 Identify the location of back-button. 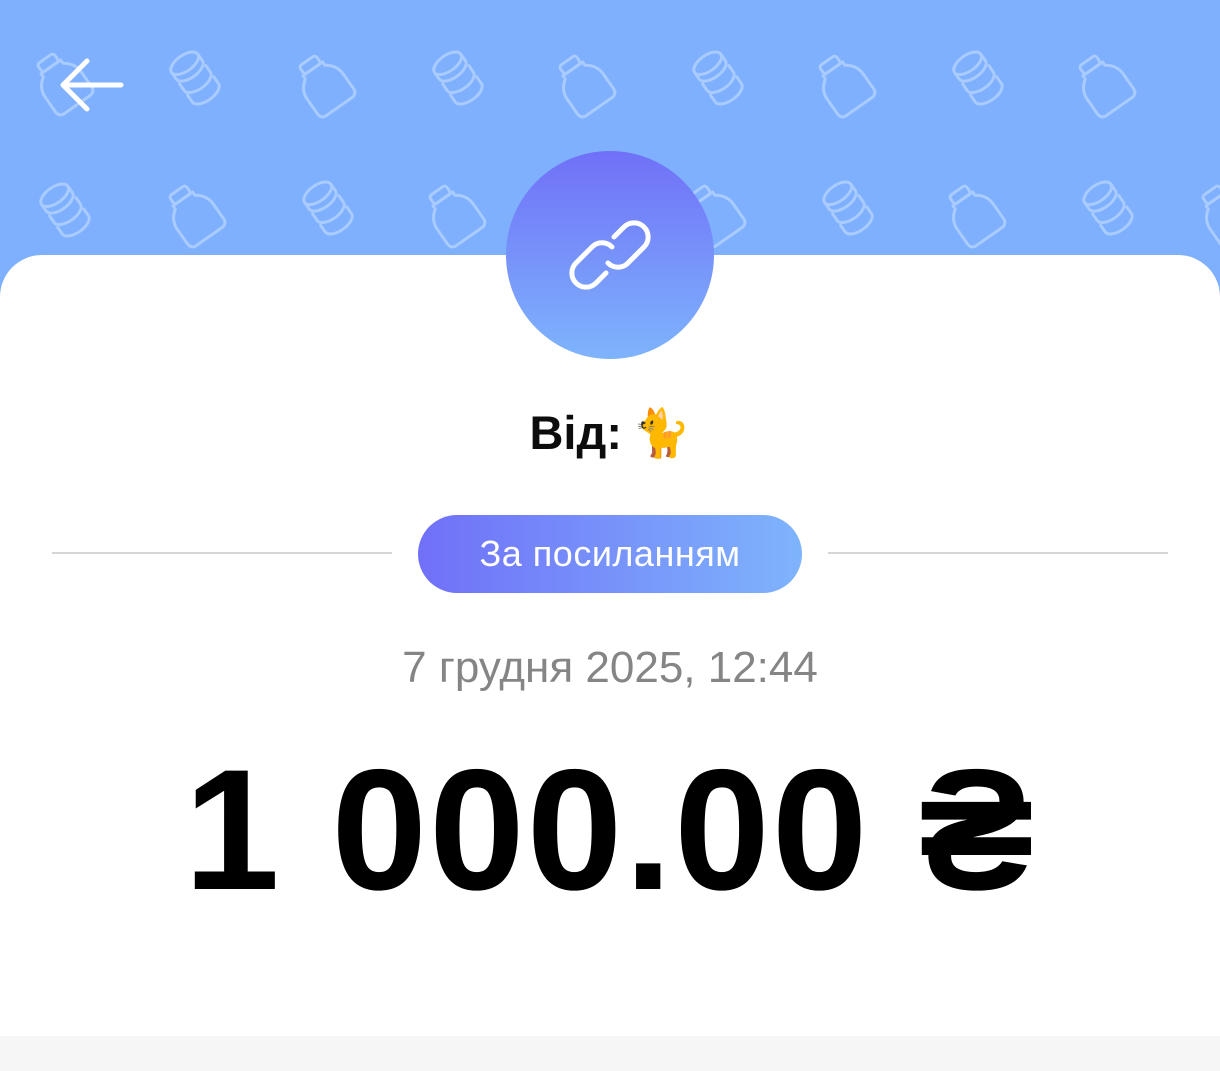
(90, 85).